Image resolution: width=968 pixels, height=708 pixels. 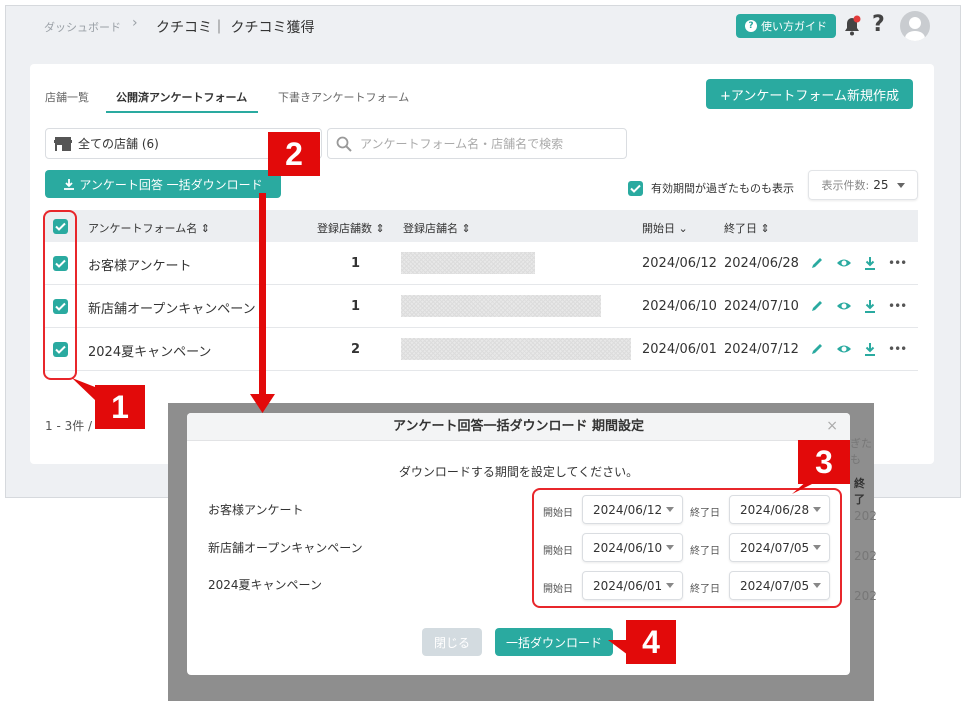 What do you see at coordinates (900, 185) in the screenshot?
I see `chevron-down-icon` at bounding box center [900, 185].